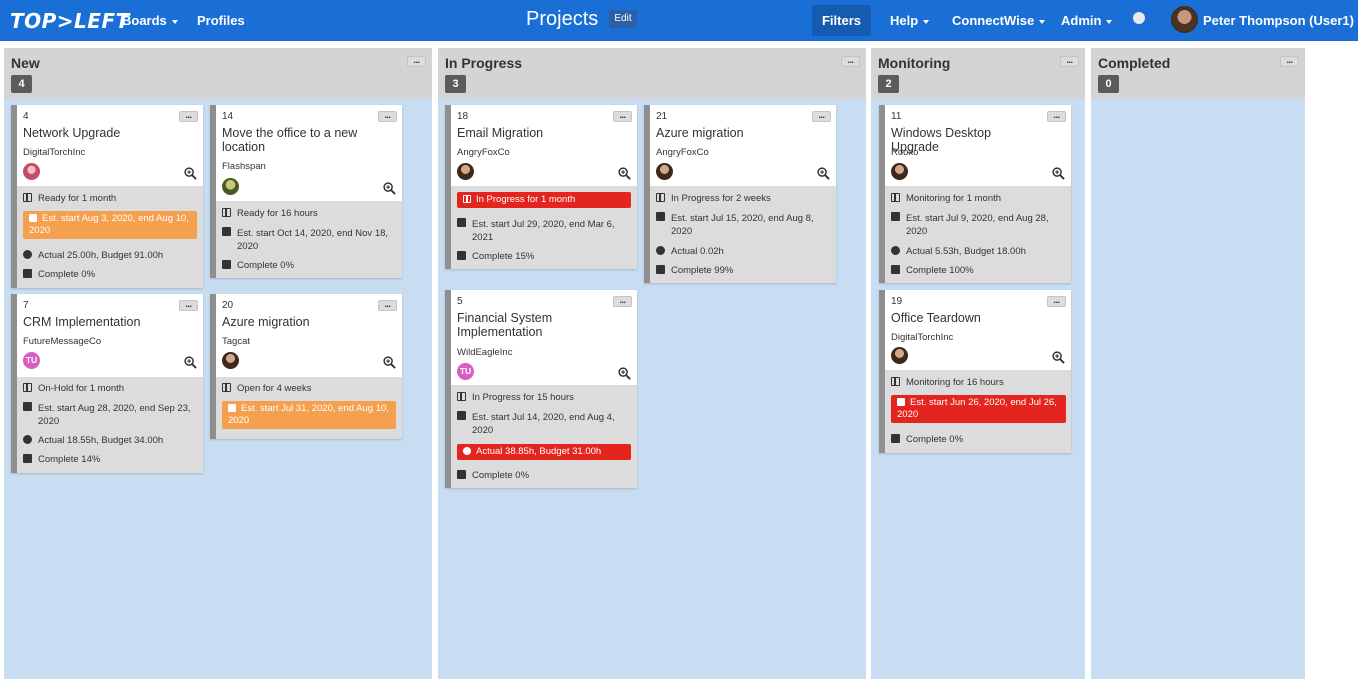 This screenshot has width=1358, height=679. What do you see at coordinates (460, 301) in the screenshot?
I see `card-id: 5` at bounding box center [460, 301].